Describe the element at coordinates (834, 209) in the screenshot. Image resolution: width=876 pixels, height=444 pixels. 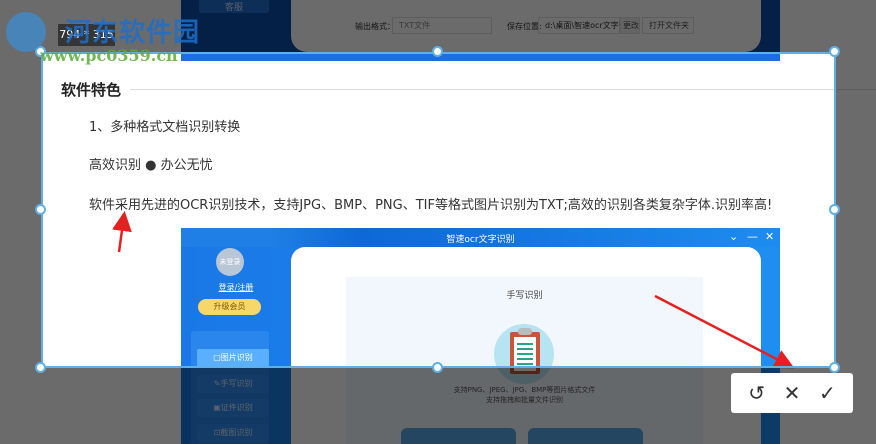
I see `resize-handle-e` at that location.